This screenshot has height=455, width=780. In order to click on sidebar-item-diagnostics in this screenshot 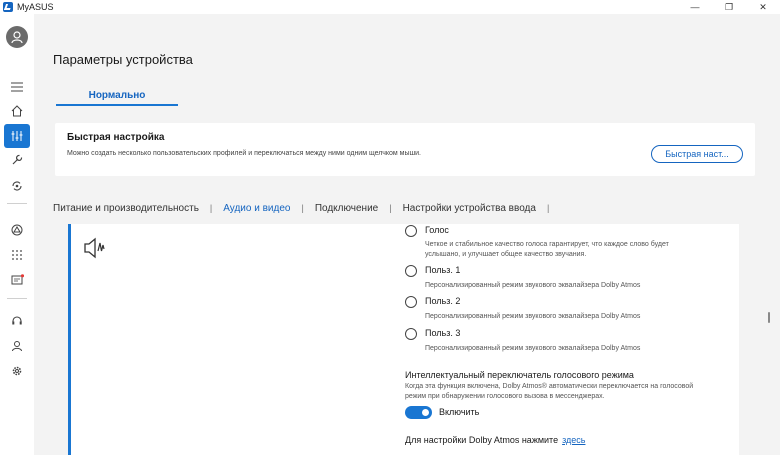, I will do `click(17, 160)`.